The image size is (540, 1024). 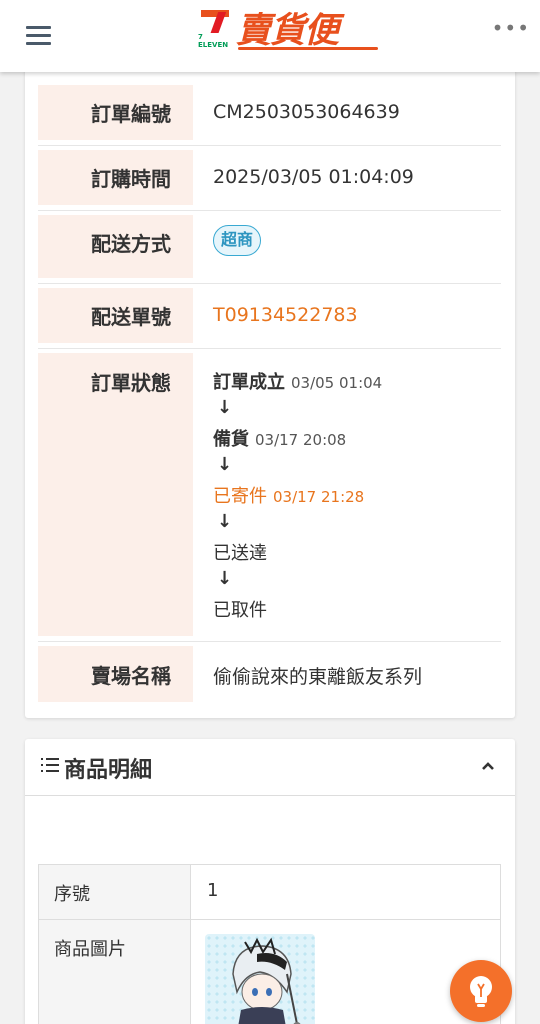 What do you see at coordinates (215, 41) in the screenshot?
I see `logo-brand: 7 ELEVEN` at bounding box center [215, 41].